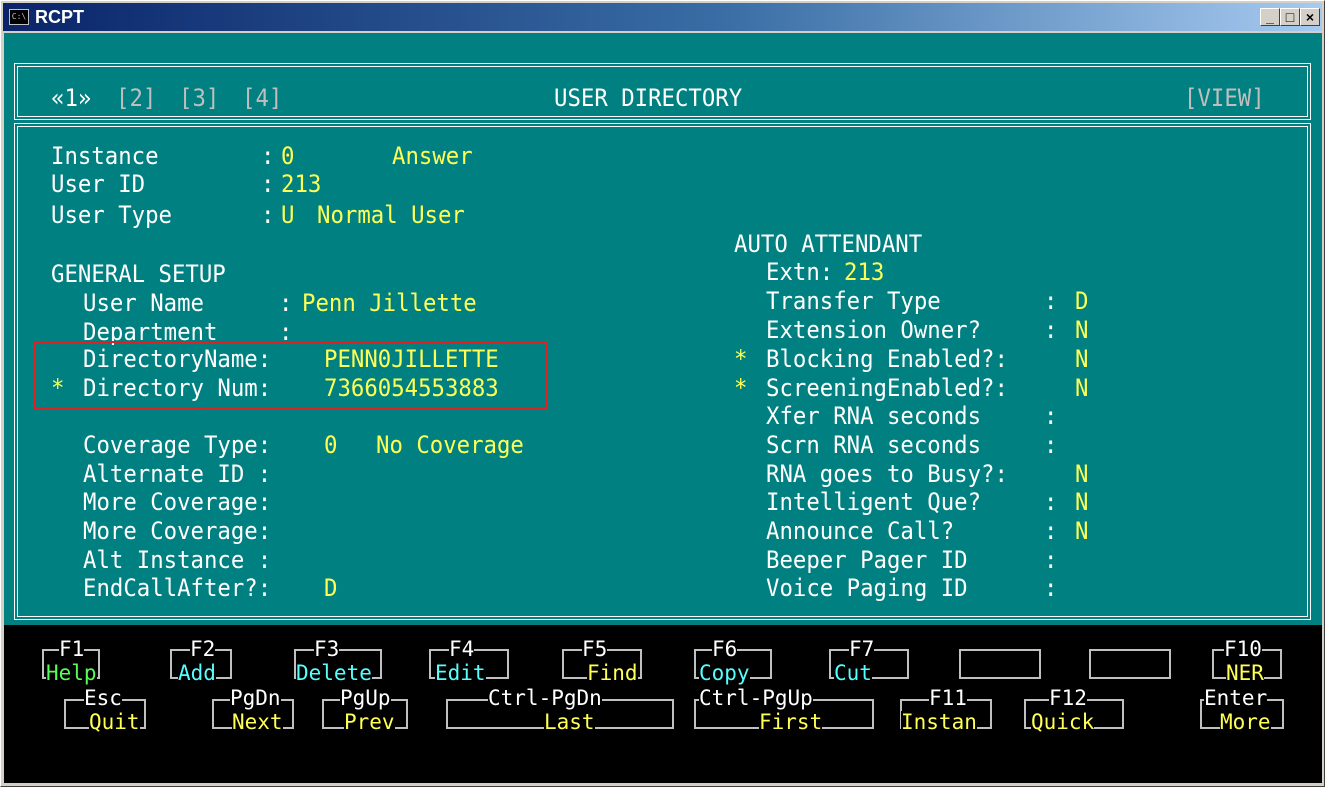  I want to click on screening-enabled-label: ScreeningEnabled?:, so click(887, 388).